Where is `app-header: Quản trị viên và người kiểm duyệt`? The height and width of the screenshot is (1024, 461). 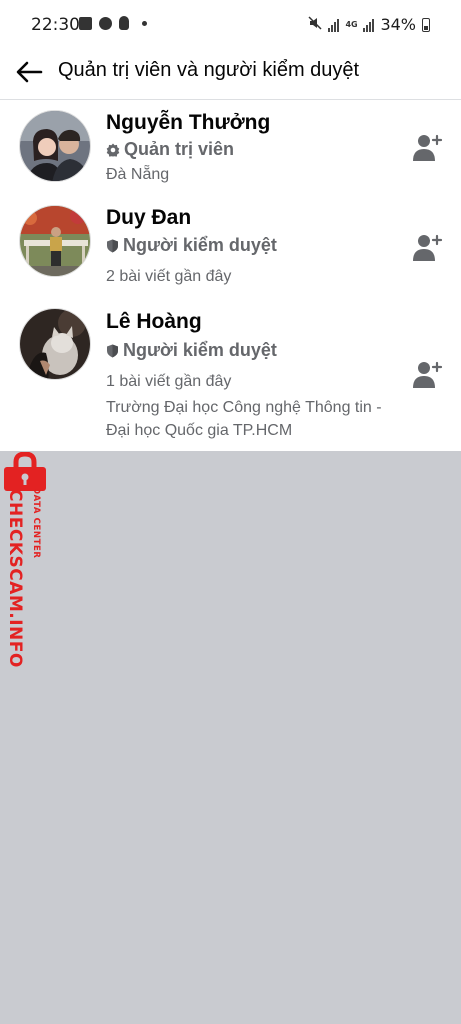 app-header: Quản trị viên và người kiểm duyệt is located at coordinates (230, 75).